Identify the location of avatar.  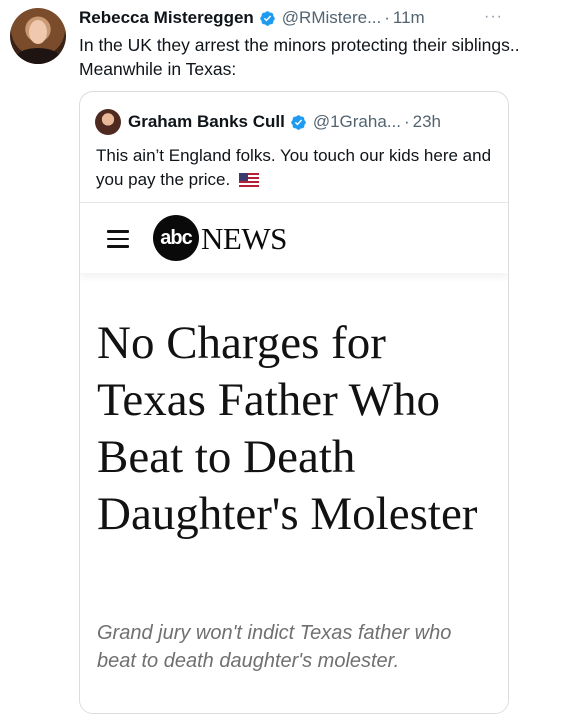
(38, 36).